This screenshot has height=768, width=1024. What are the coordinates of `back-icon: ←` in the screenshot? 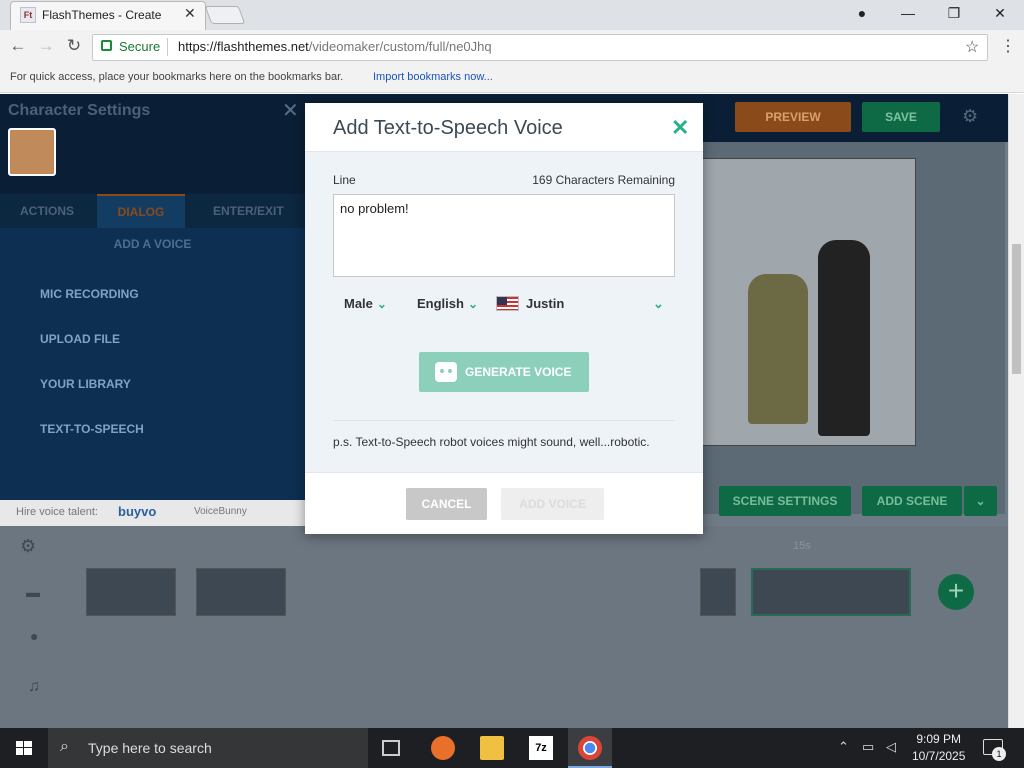 It's located at (18, 46).